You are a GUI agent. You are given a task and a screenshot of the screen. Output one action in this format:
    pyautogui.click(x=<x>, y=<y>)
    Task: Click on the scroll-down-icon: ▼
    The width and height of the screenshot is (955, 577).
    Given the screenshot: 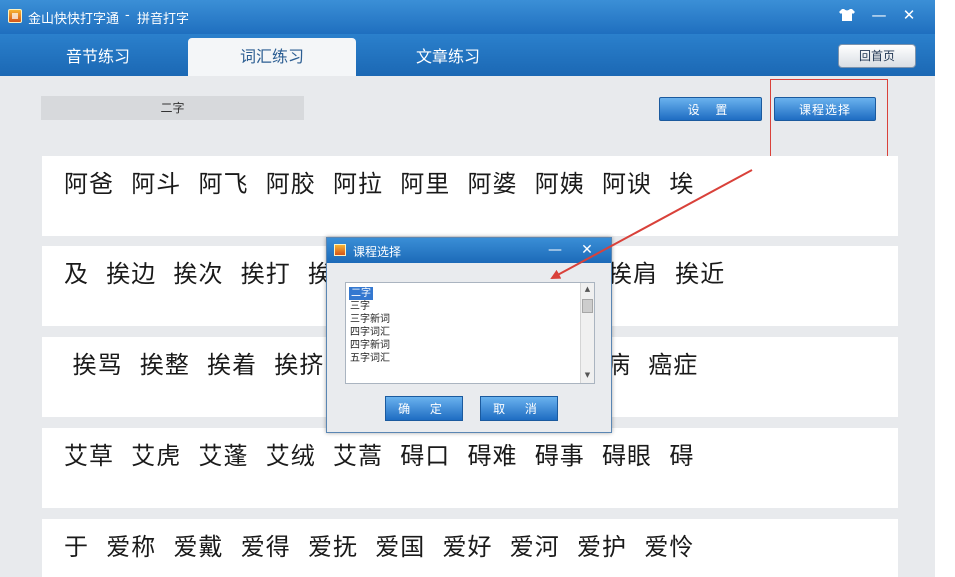 What is the action you would take?
    pyautogui.click(x=587, y=375)
    